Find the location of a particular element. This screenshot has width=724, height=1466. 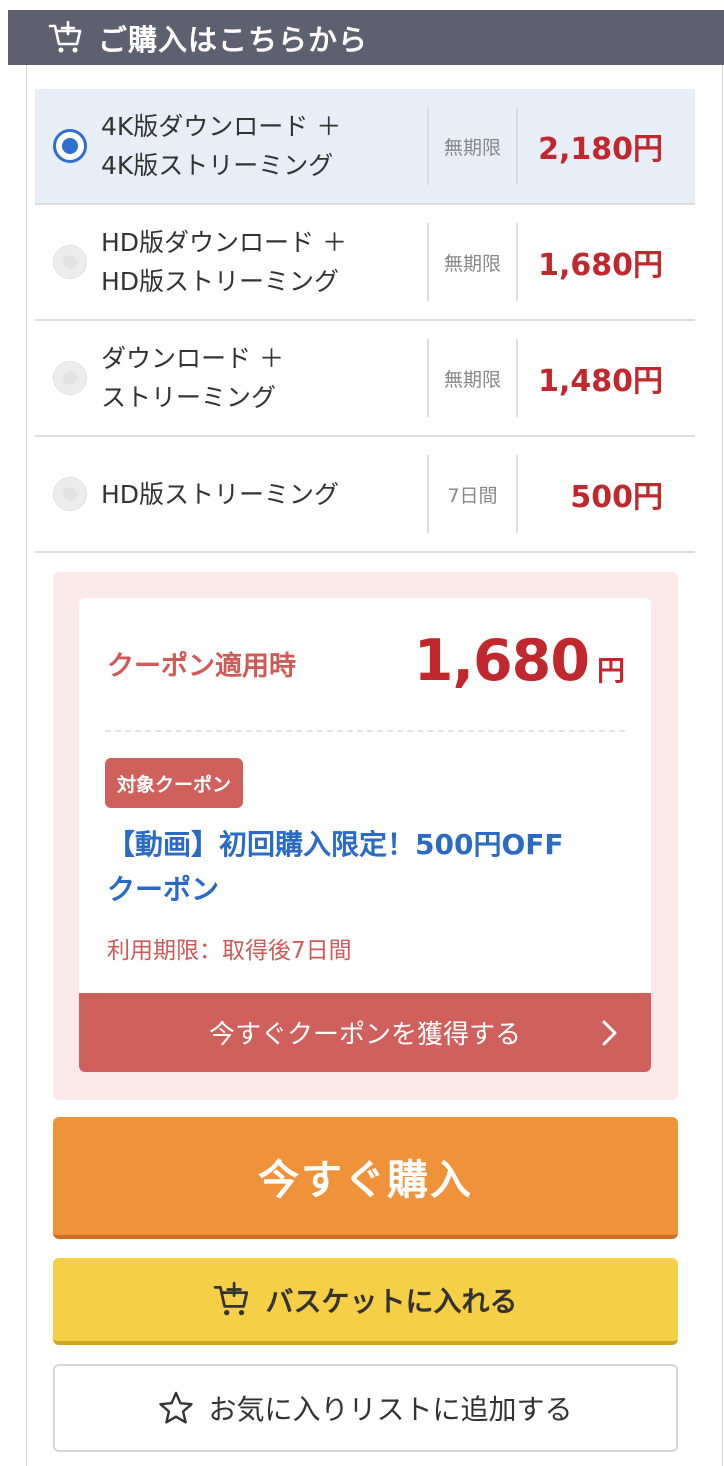

purchase-header: ご購入はこちらから is located at coordinates (366, 37).